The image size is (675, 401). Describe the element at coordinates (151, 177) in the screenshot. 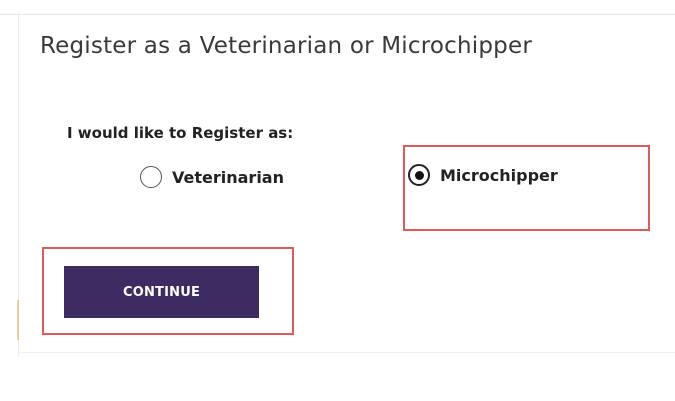

I see `radio-button-veterinarian` at that location.